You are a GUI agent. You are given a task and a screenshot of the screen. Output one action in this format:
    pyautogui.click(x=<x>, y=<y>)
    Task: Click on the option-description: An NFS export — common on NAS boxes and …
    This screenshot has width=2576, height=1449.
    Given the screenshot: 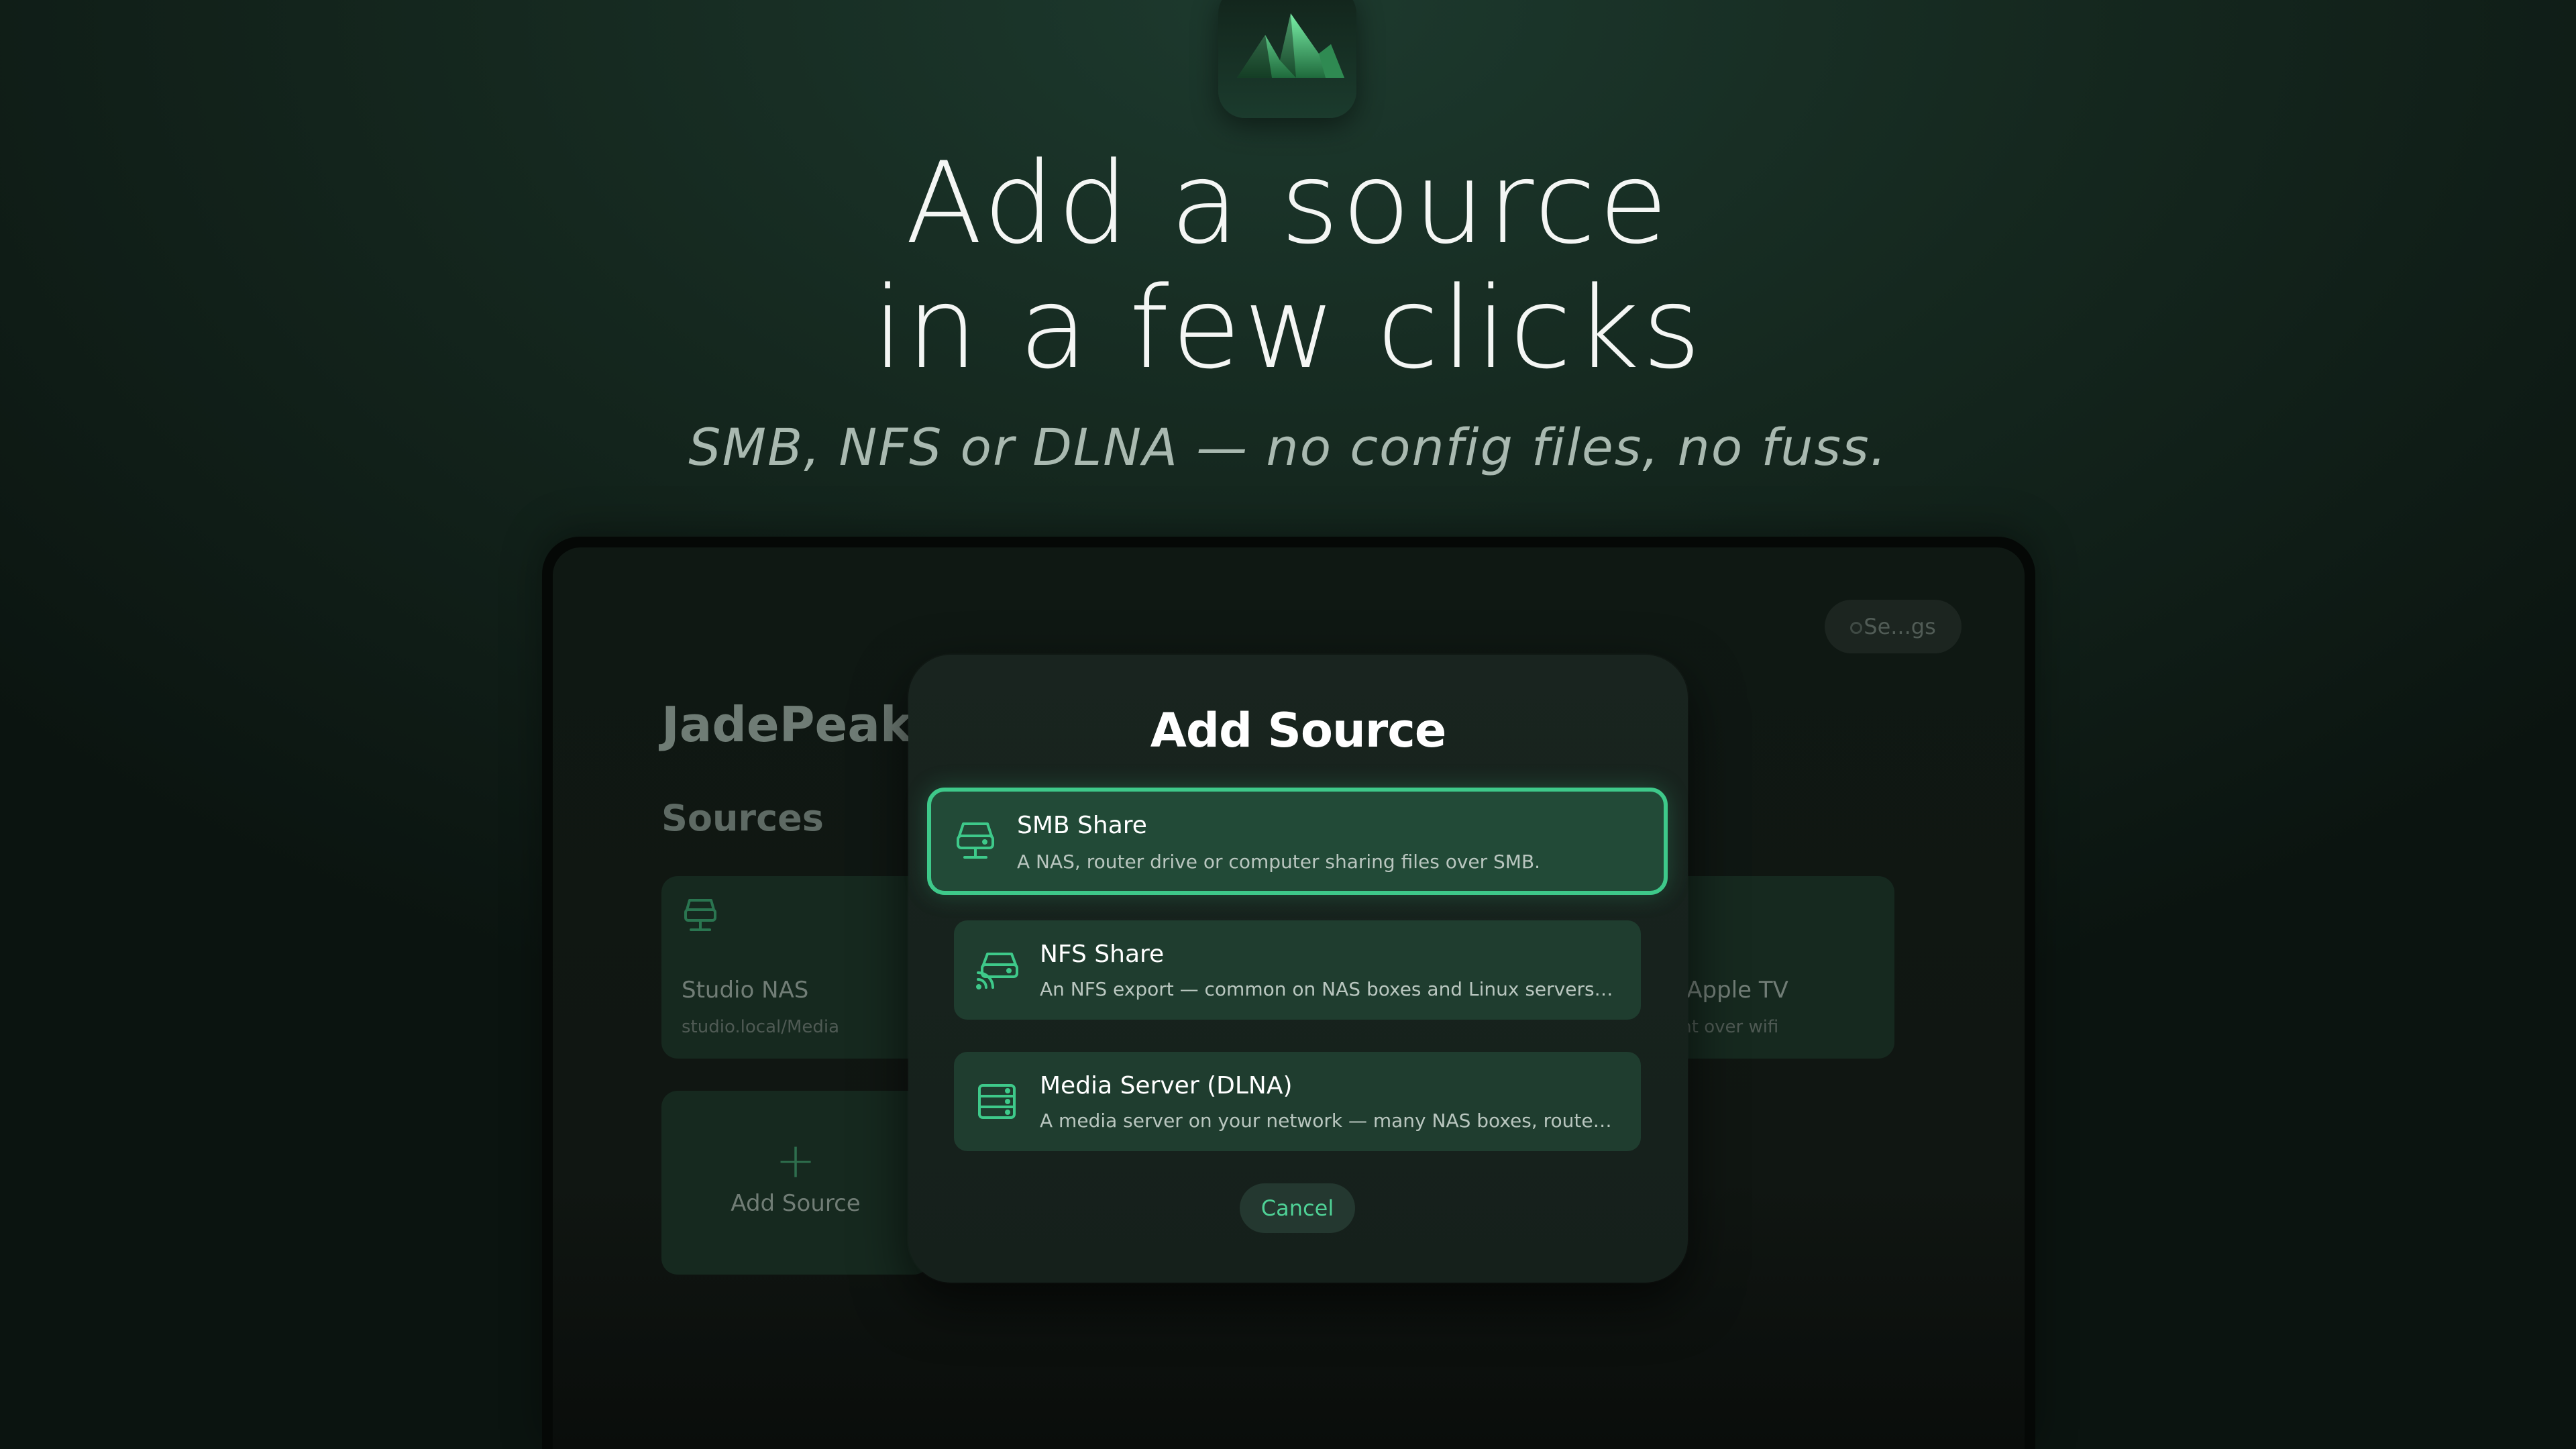 What is the action you would take?
    pyautogui.click(x=1328, y=989)
    